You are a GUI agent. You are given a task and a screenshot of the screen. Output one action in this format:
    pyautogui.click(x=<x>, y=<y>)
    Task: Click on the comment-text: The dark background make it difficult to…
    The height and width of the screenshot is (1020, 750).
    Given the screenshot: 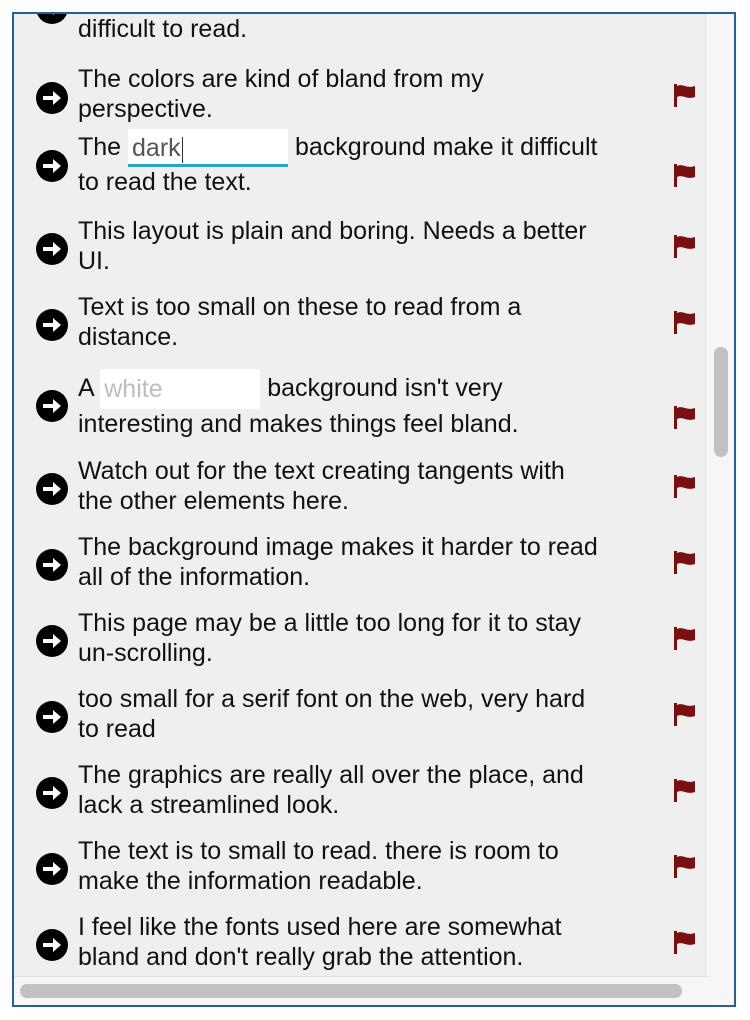 What is the action you would take?
    pyautogui.click(x=373, y=162)
    